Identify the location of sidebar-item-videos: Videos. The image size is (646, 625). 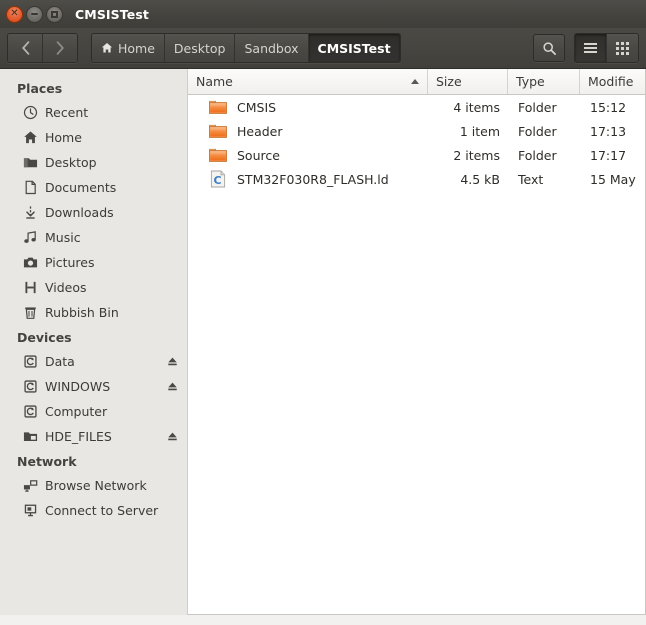
(93, 287).